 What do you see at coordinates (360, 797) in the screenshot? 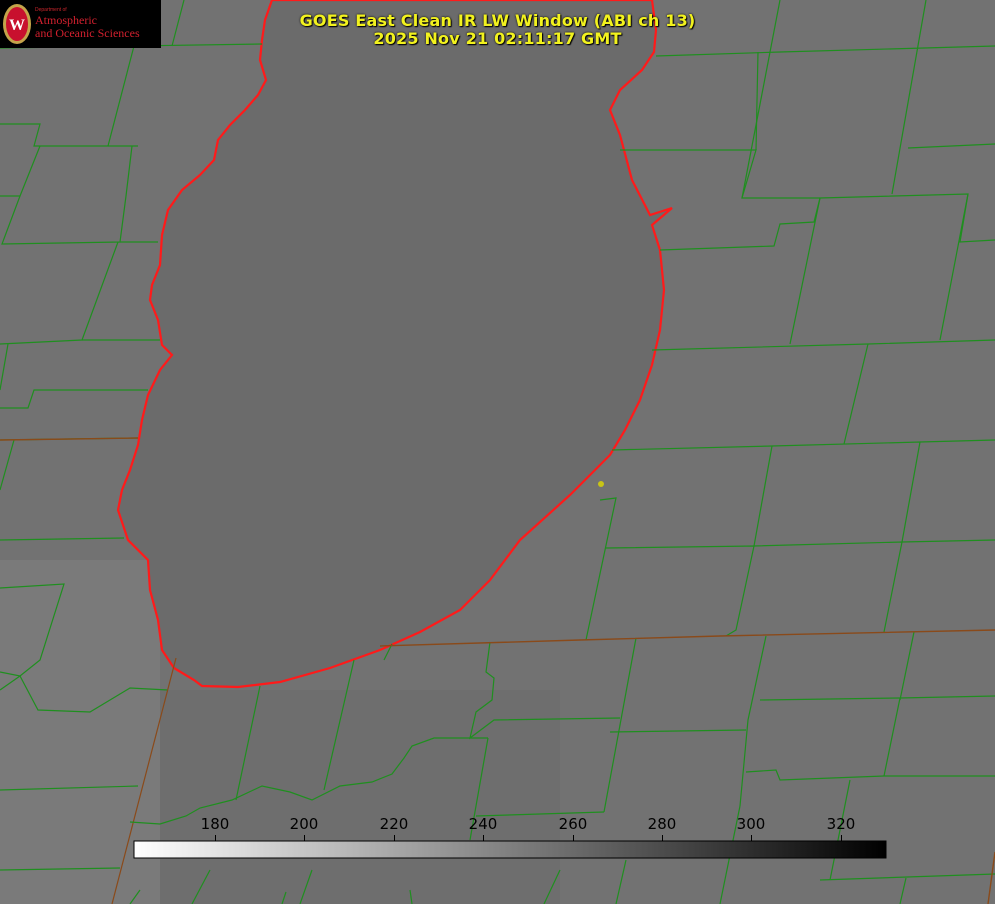
I see `land-shade-south` at bounding box center [360, 797].